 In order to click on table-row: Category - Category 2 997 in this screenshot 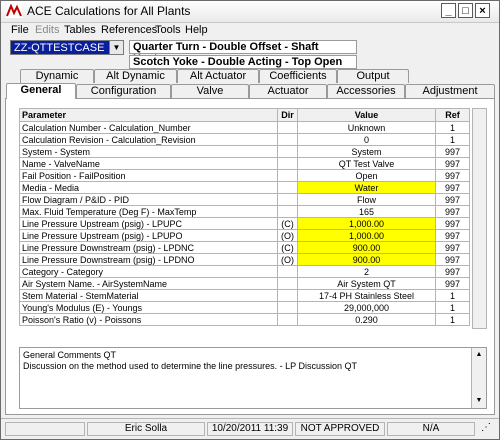, I will do `click(244, 271)`.